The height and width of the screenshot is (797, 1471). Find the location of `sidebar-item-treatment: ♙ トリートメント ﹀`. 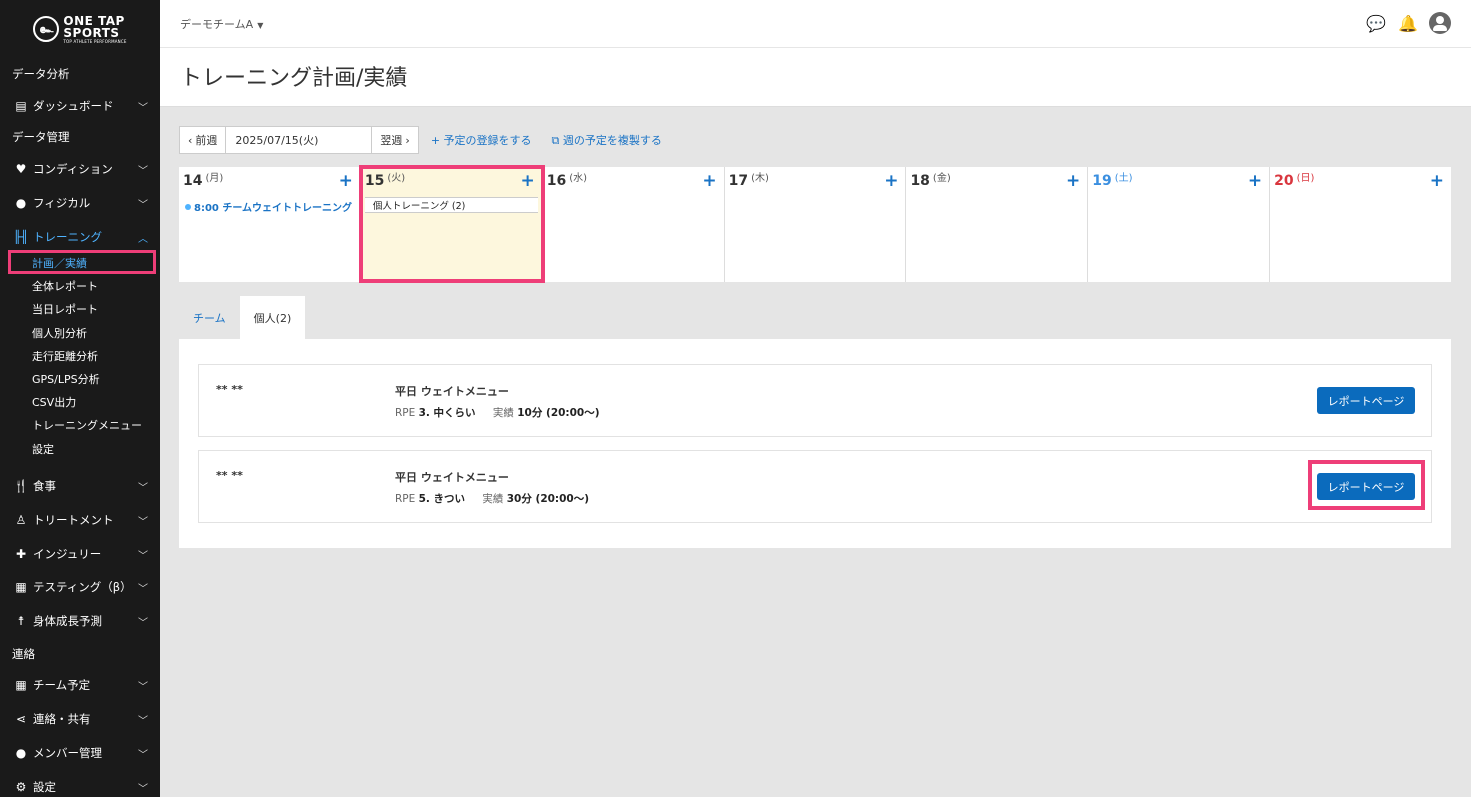

sidebar-item-treatment: ♙ トリートメント ﹀ is located at coordinates (80, 520).